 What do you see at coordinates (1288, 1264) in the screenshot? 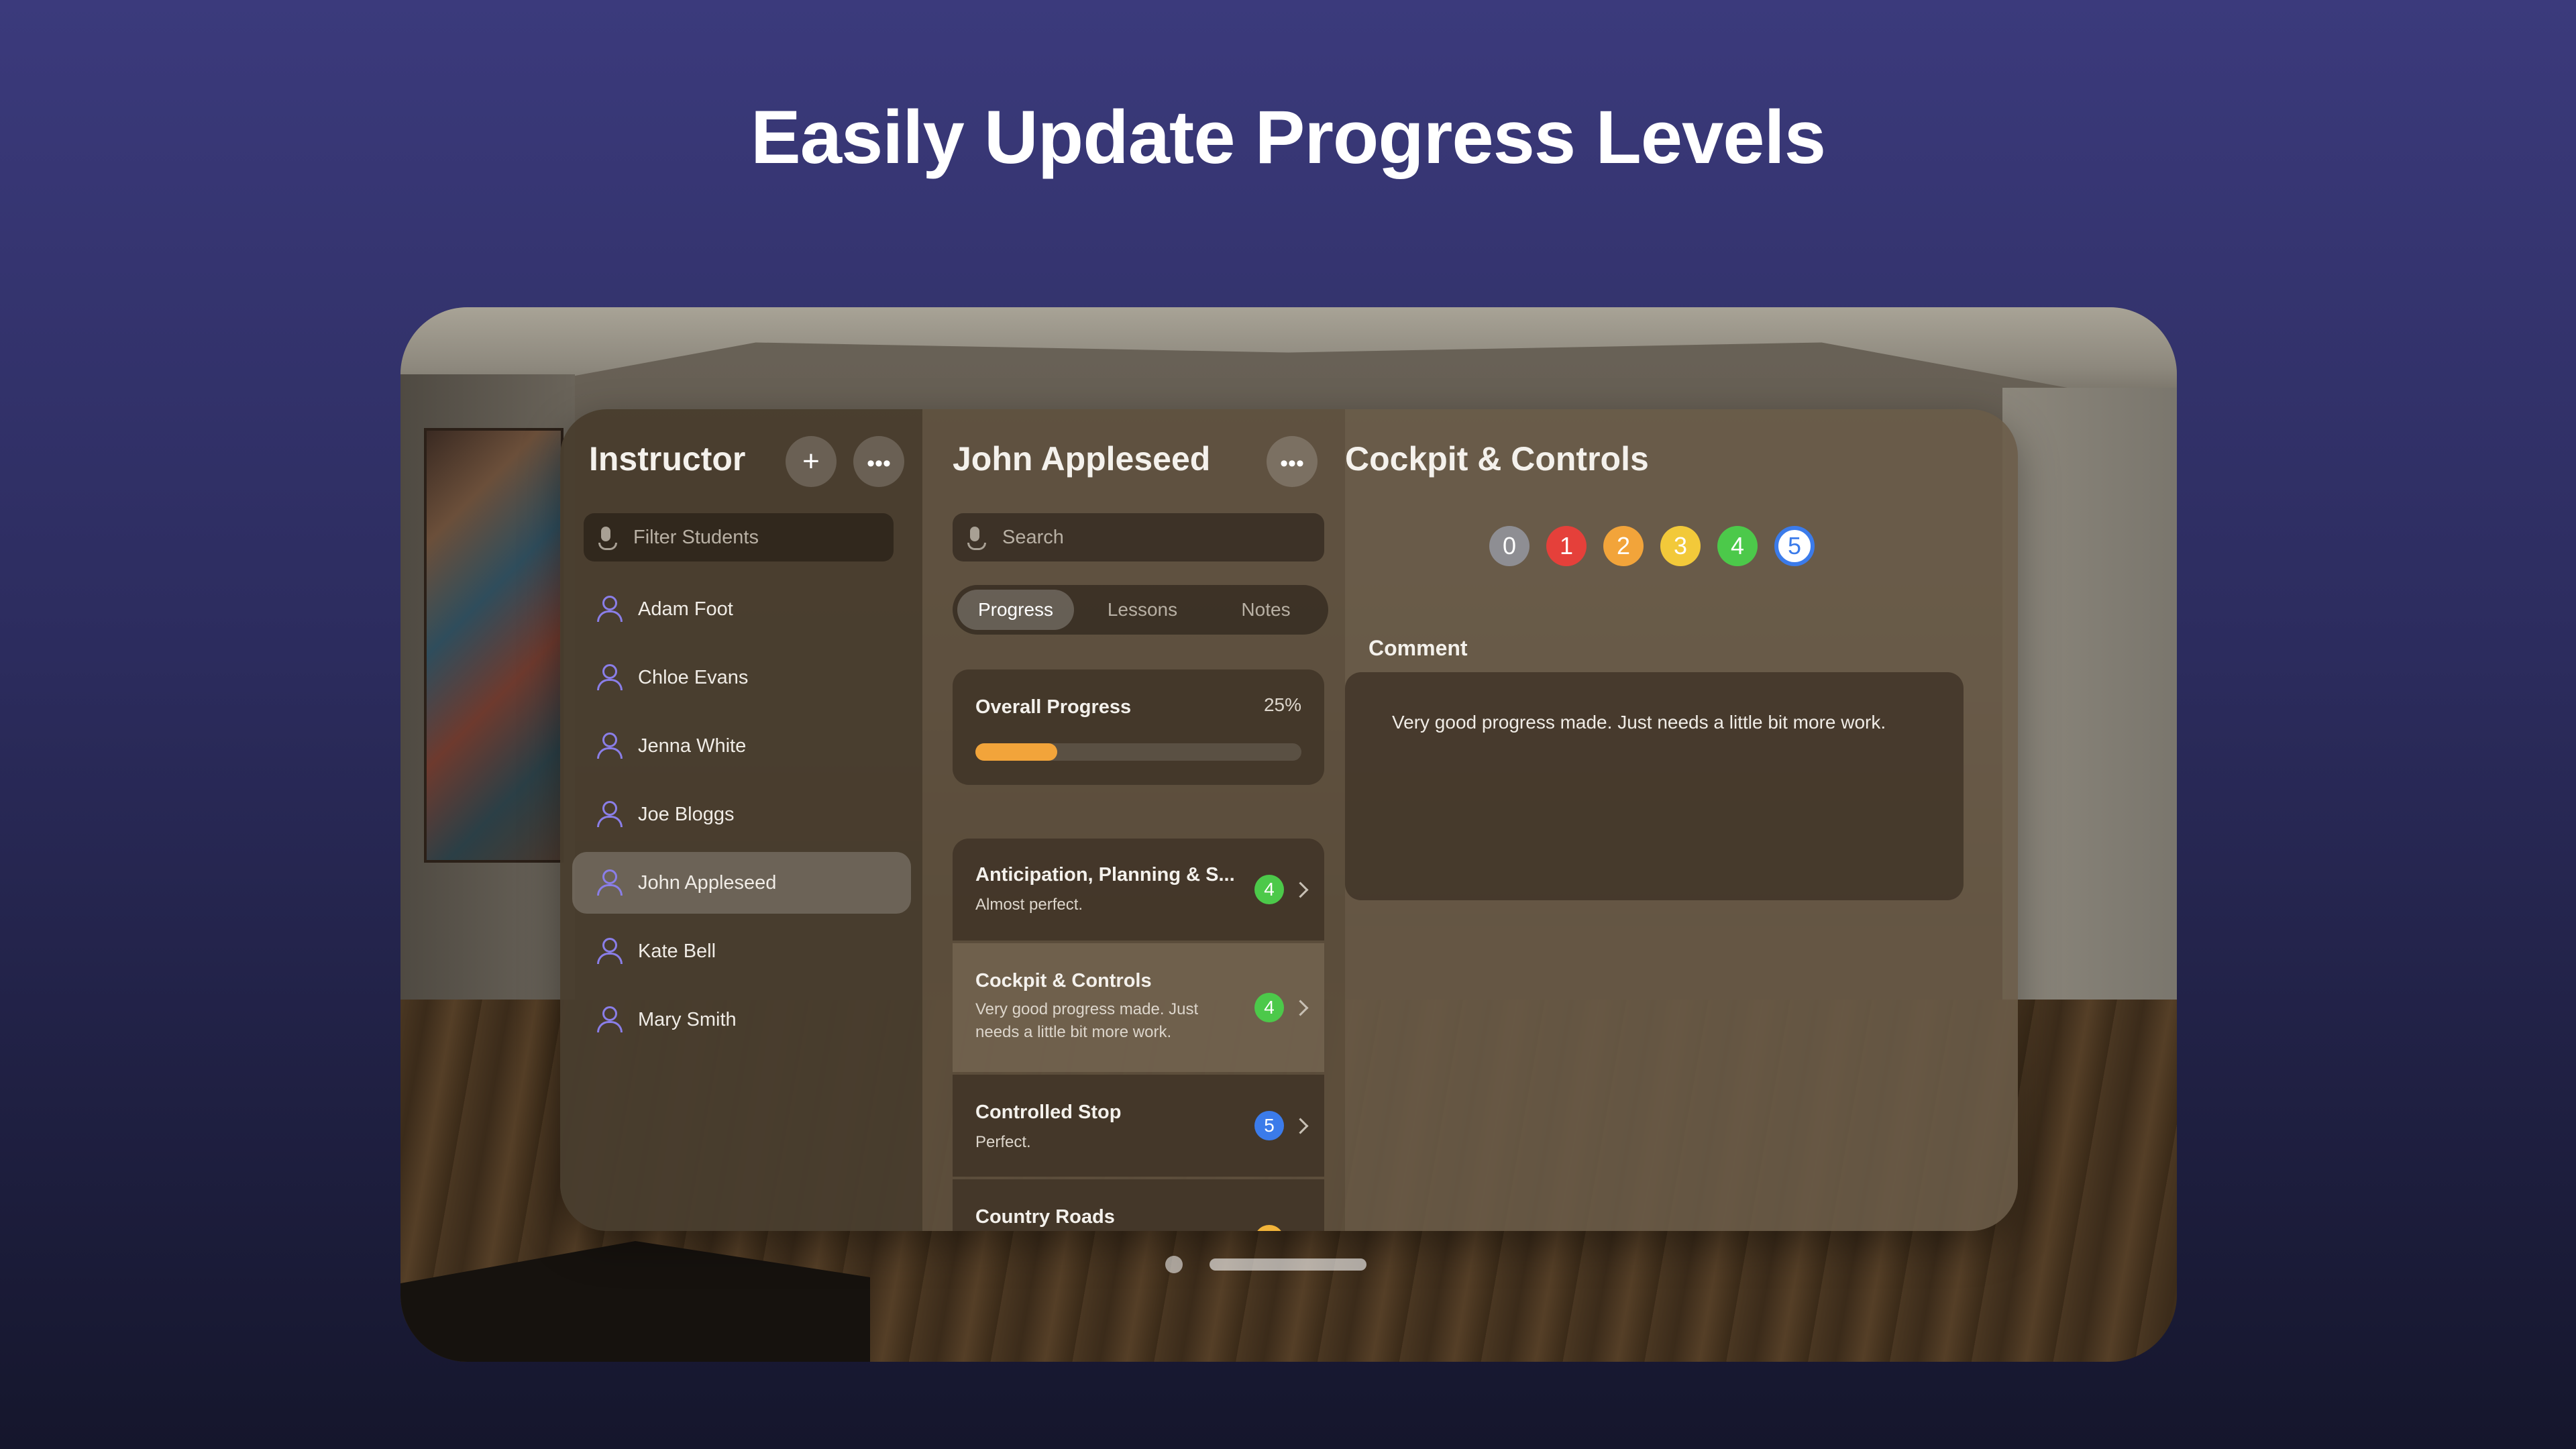
I see `window-grabber-bar` at bounding box center [1288, 1264].